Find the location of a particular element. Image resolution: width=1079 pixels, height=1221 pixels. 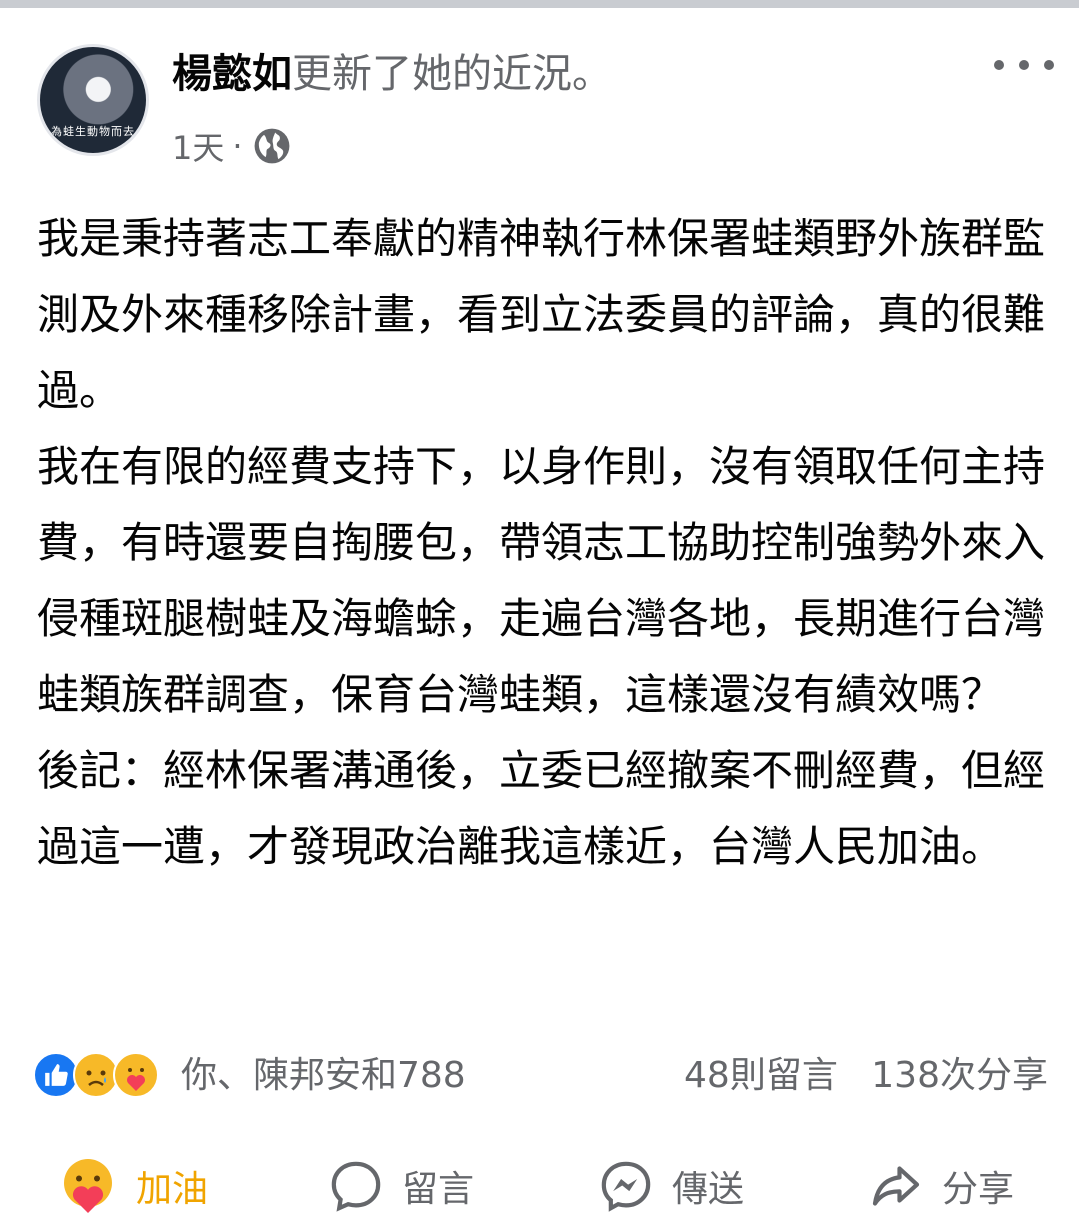

globe-icon is located at coordinates (272, 146).